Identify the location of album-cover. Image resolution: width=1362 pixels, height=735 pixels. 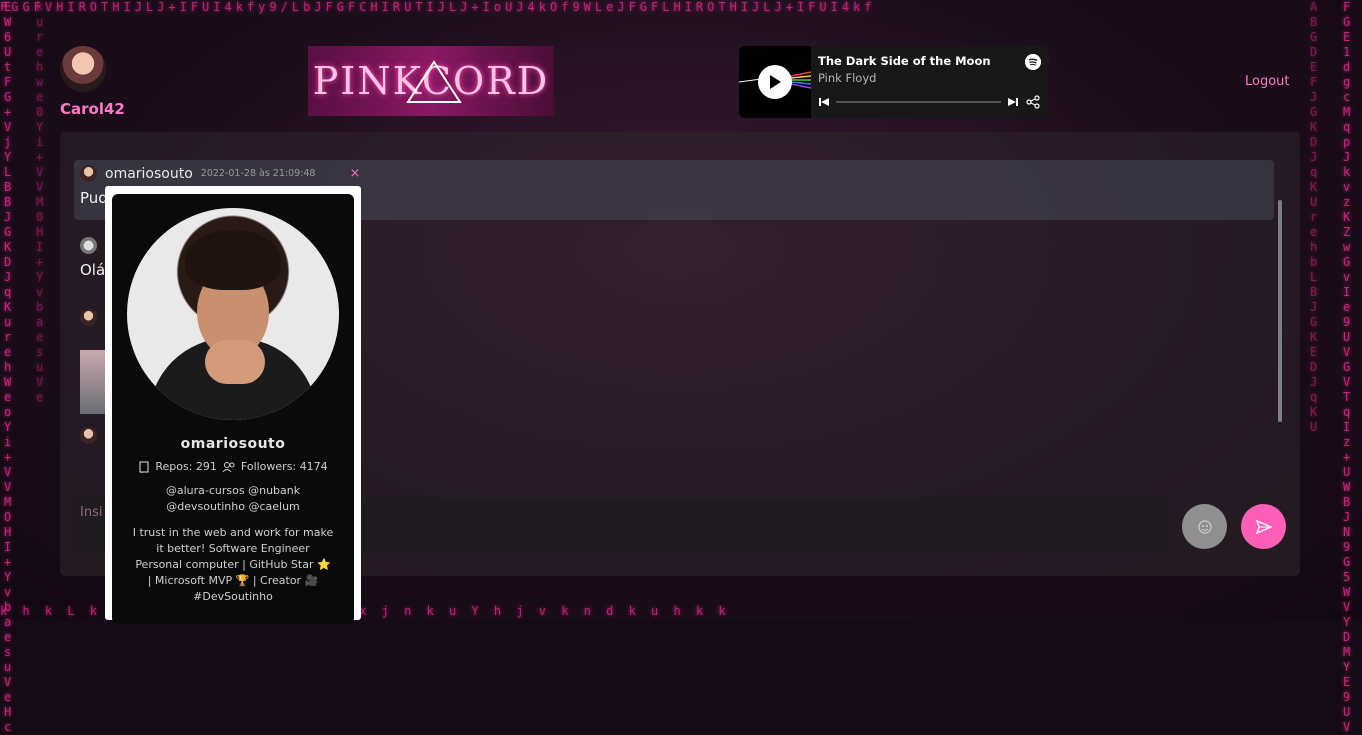
(775, 82).